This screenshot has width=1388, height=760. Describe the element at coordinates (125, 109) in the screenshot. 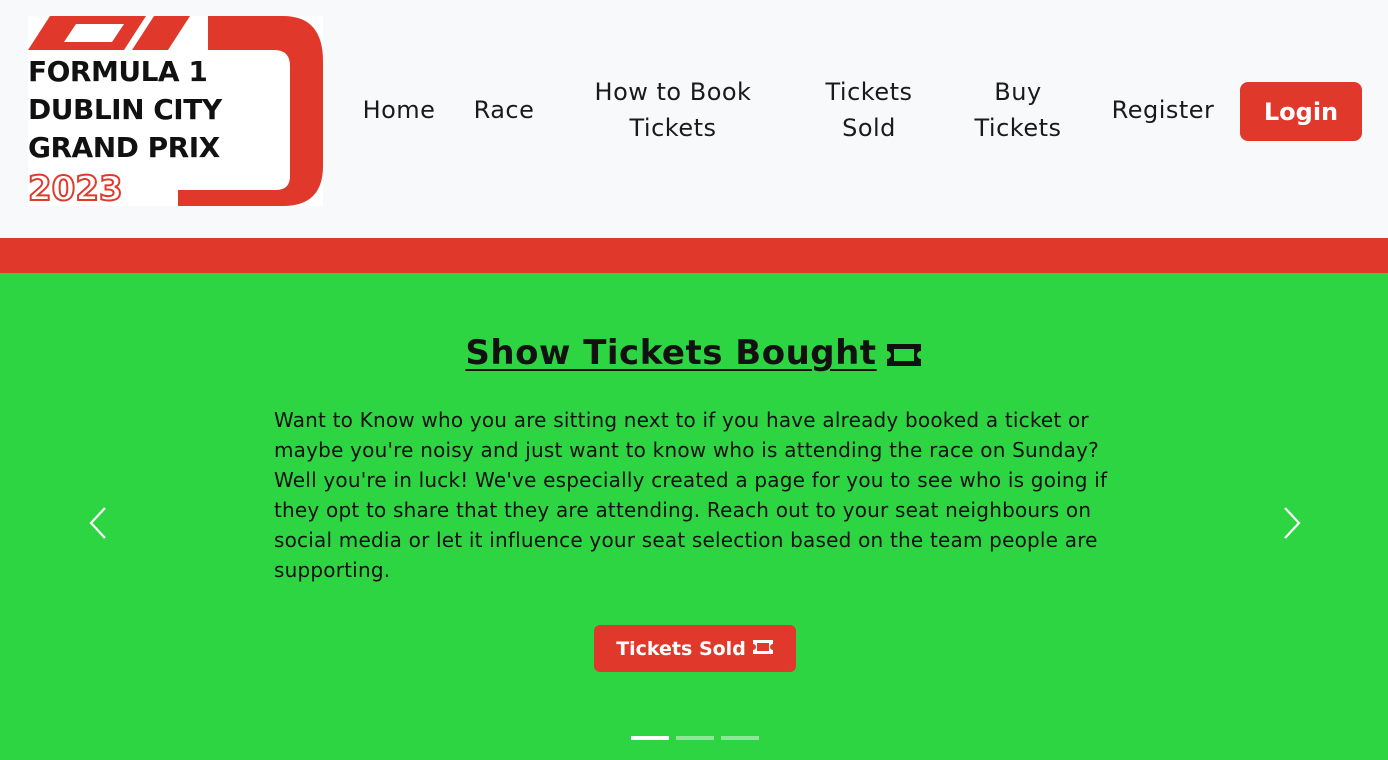

I see `logo-text-dublin-city: DUBLIN CITY` at that location.